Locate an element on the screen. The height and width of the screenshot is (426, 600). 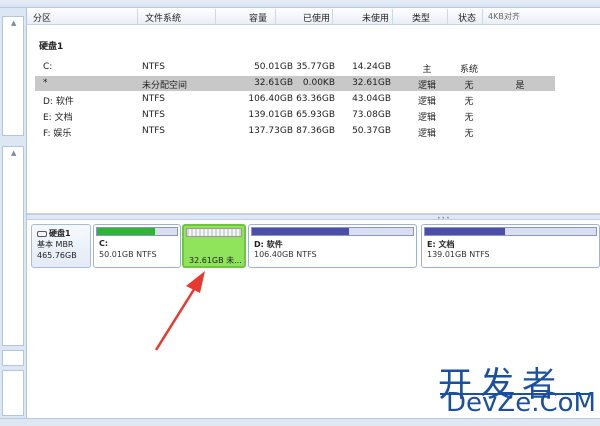
arrow-shaft is located at coordinates (177, 316).